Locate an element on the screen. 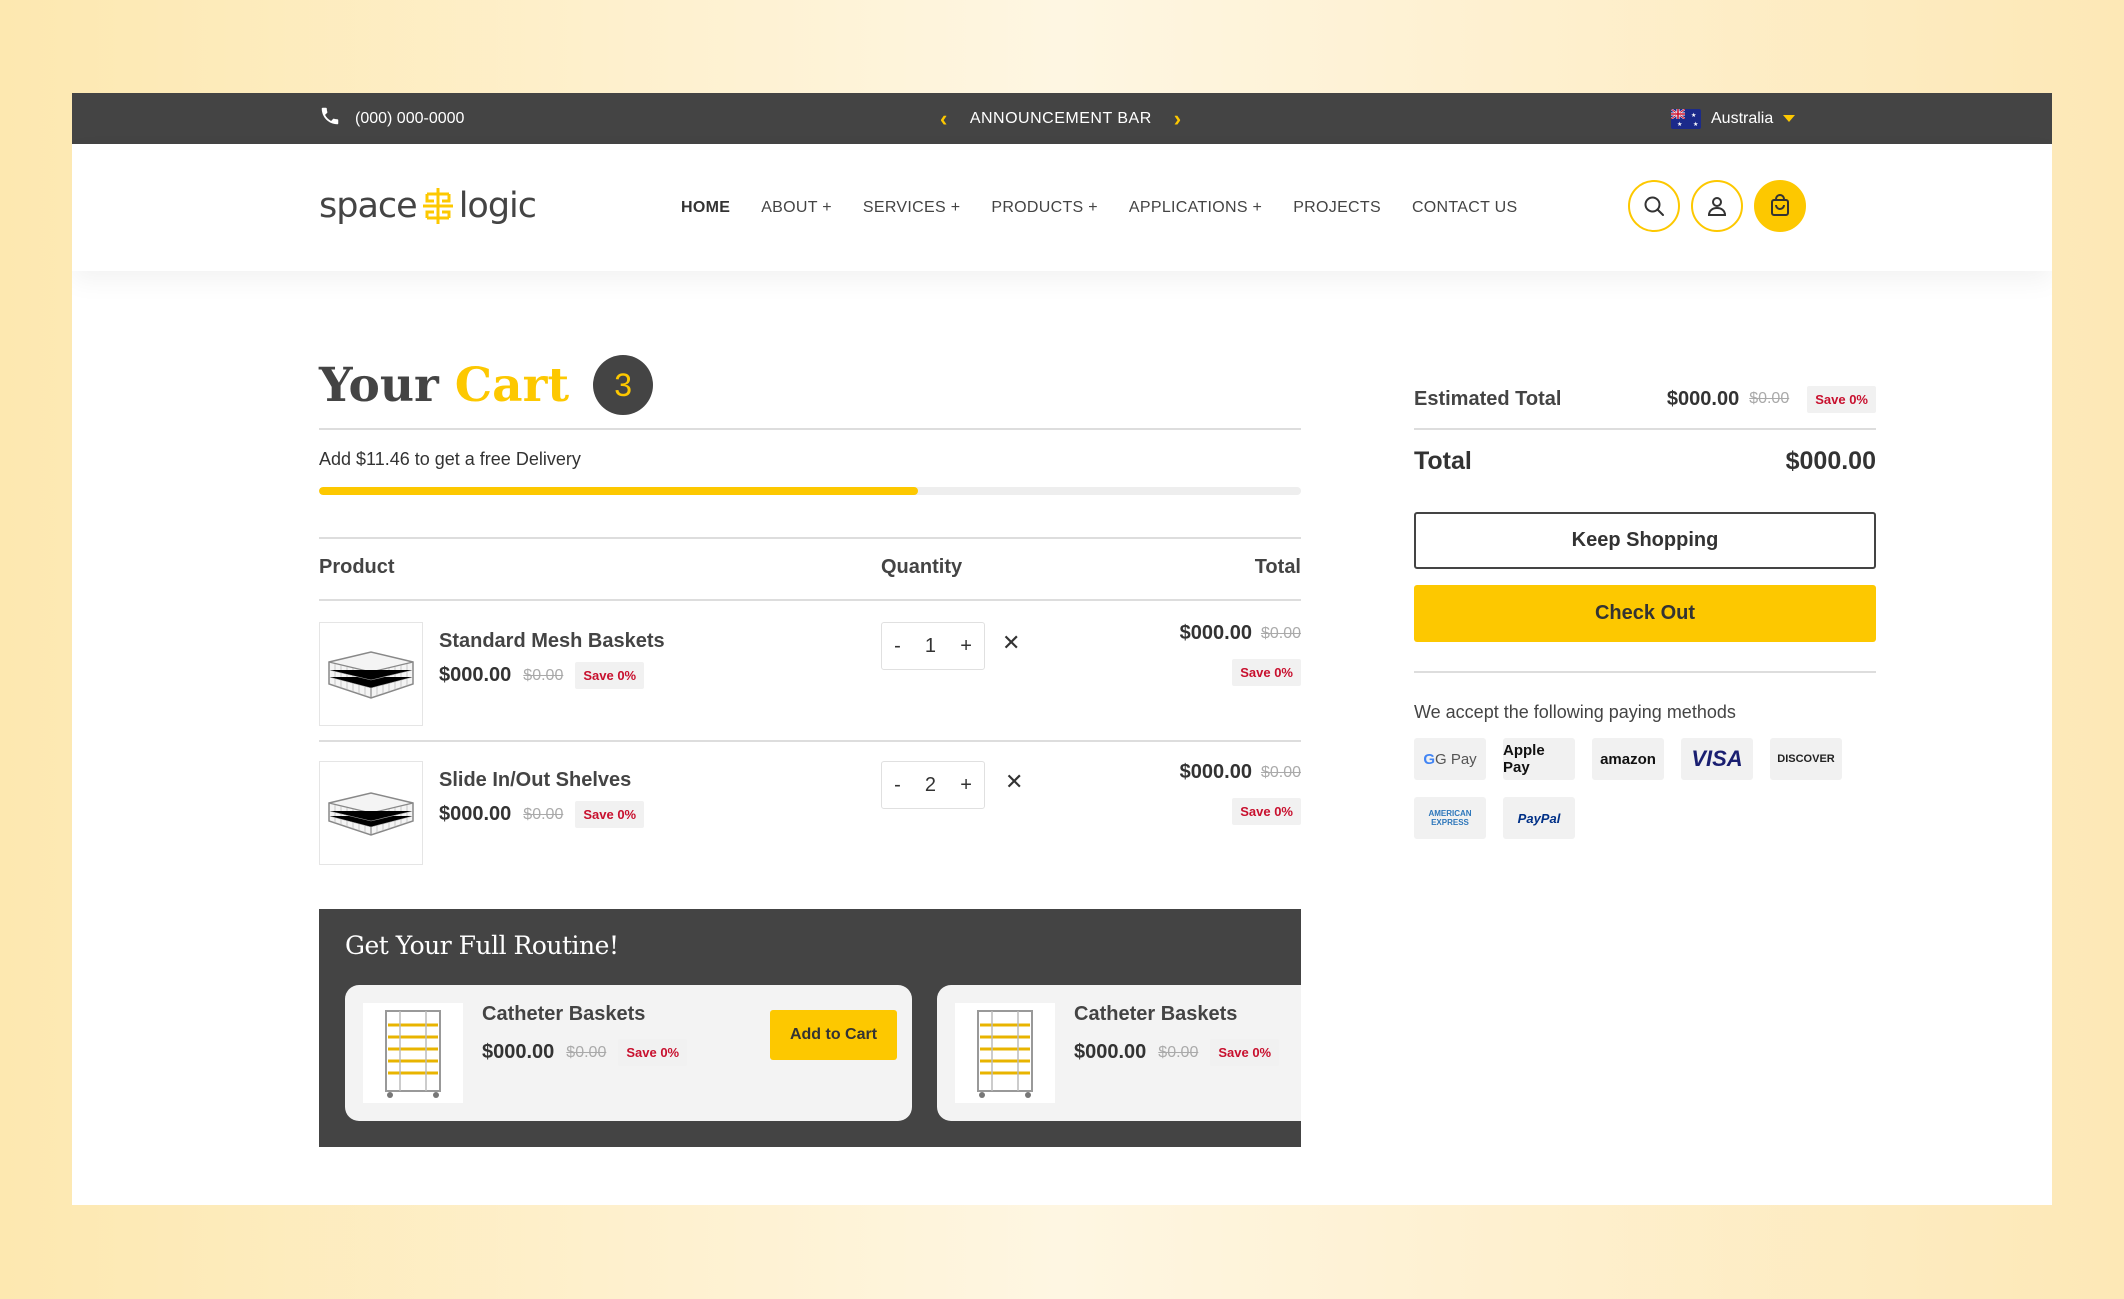 This screenshot has height=1299, width=2124. total-label: Total is located at coordinates (1443, 461).